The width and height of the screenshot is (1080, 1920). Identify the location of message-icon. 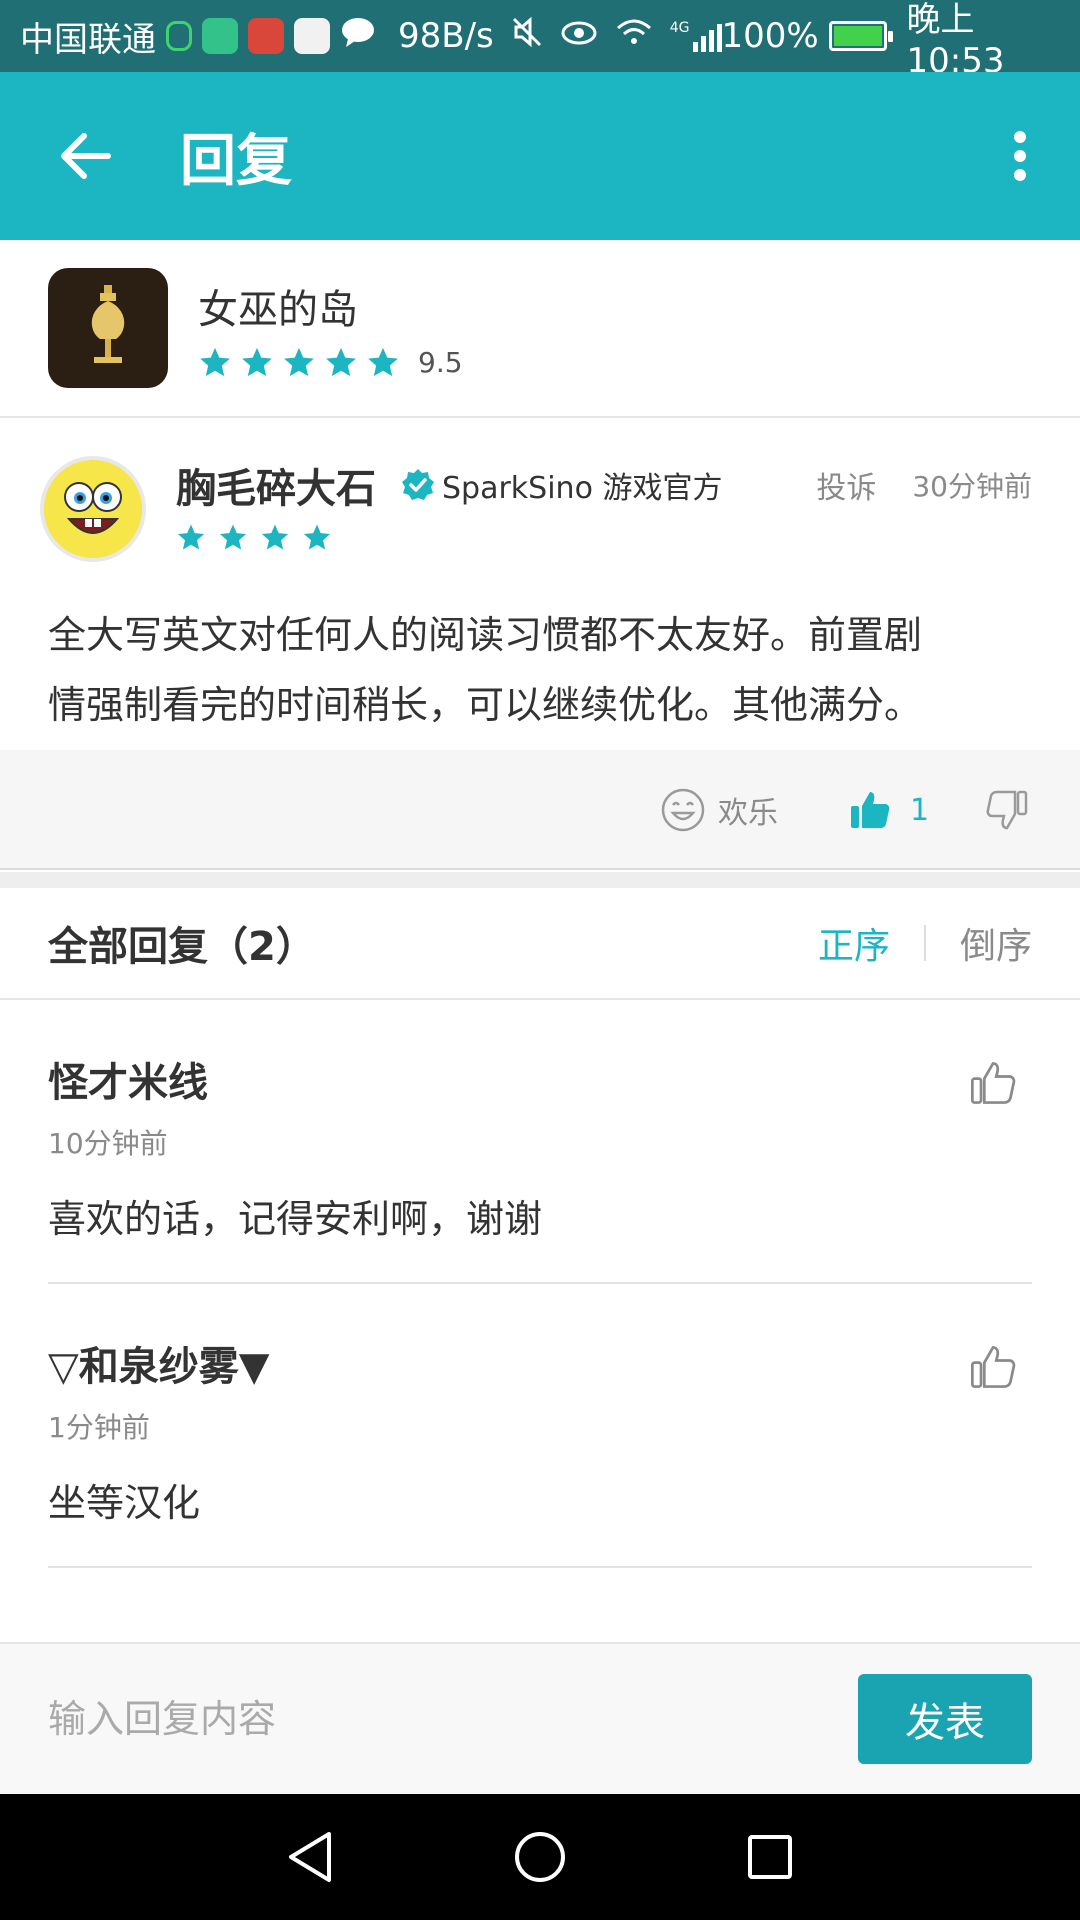
(358, 36).